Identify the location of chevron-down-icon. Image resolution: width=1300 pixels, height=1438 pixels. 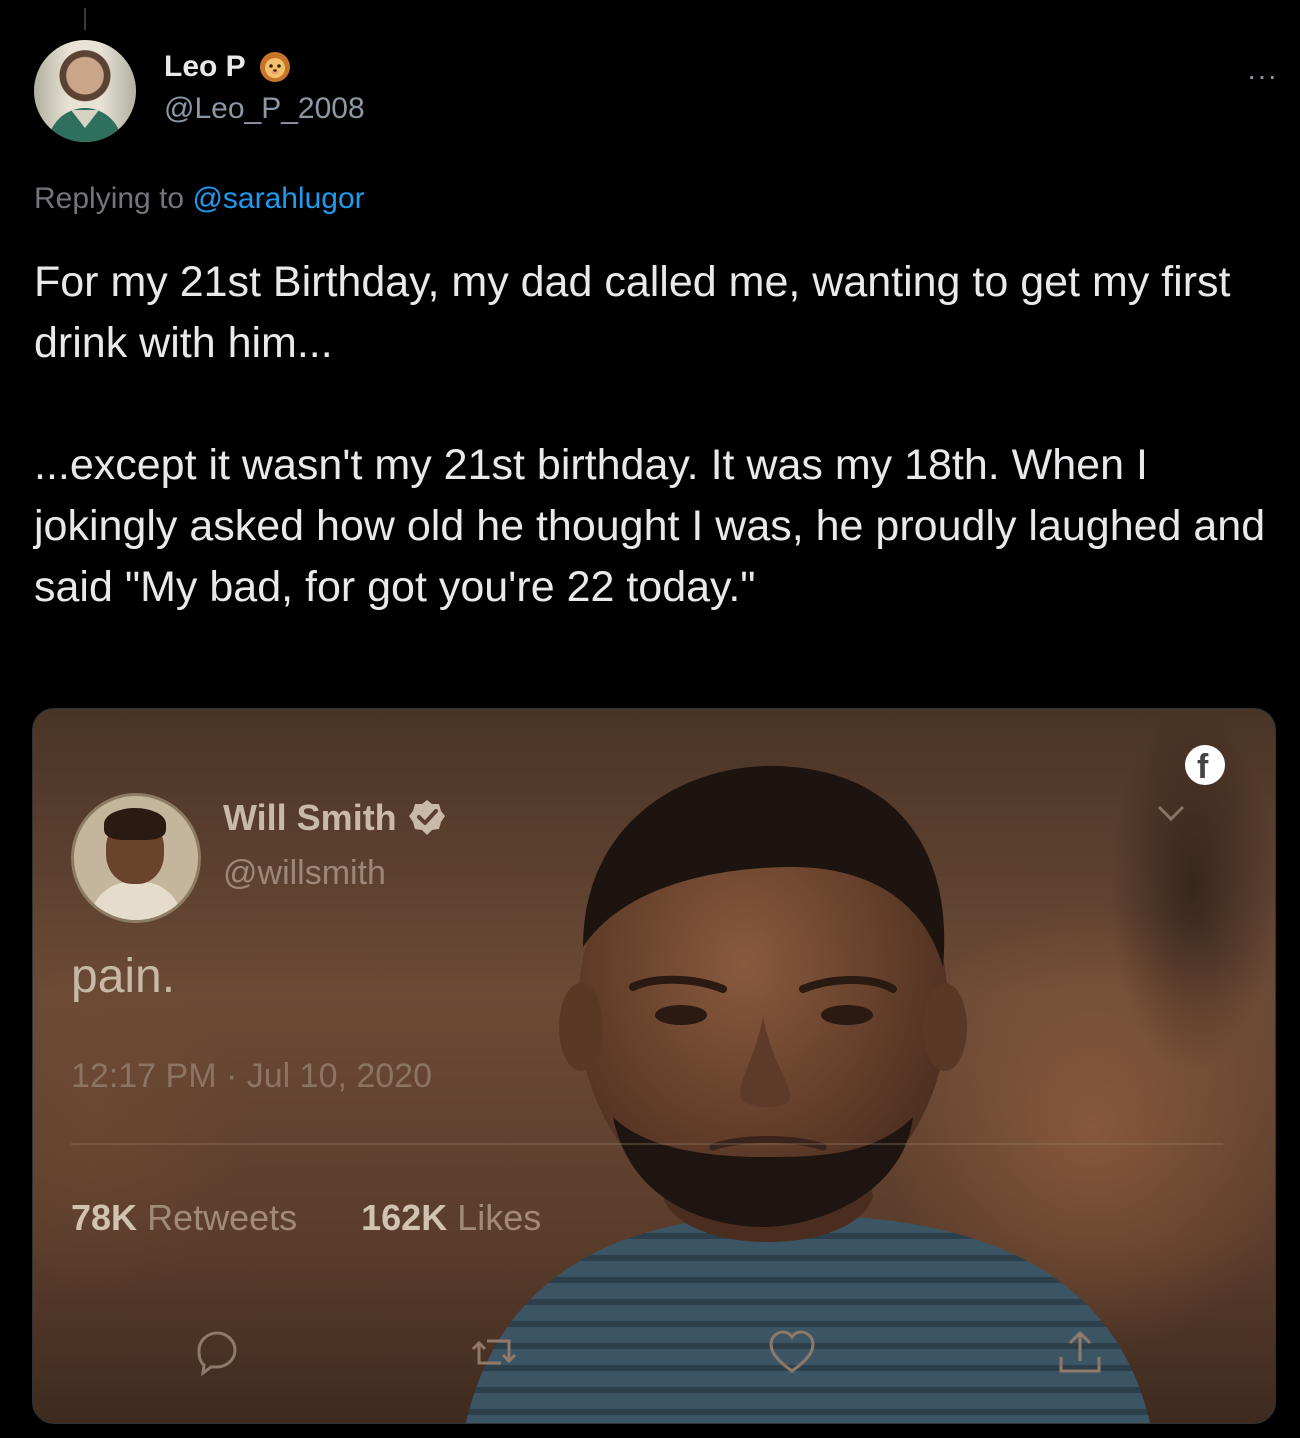
(1171, 813).